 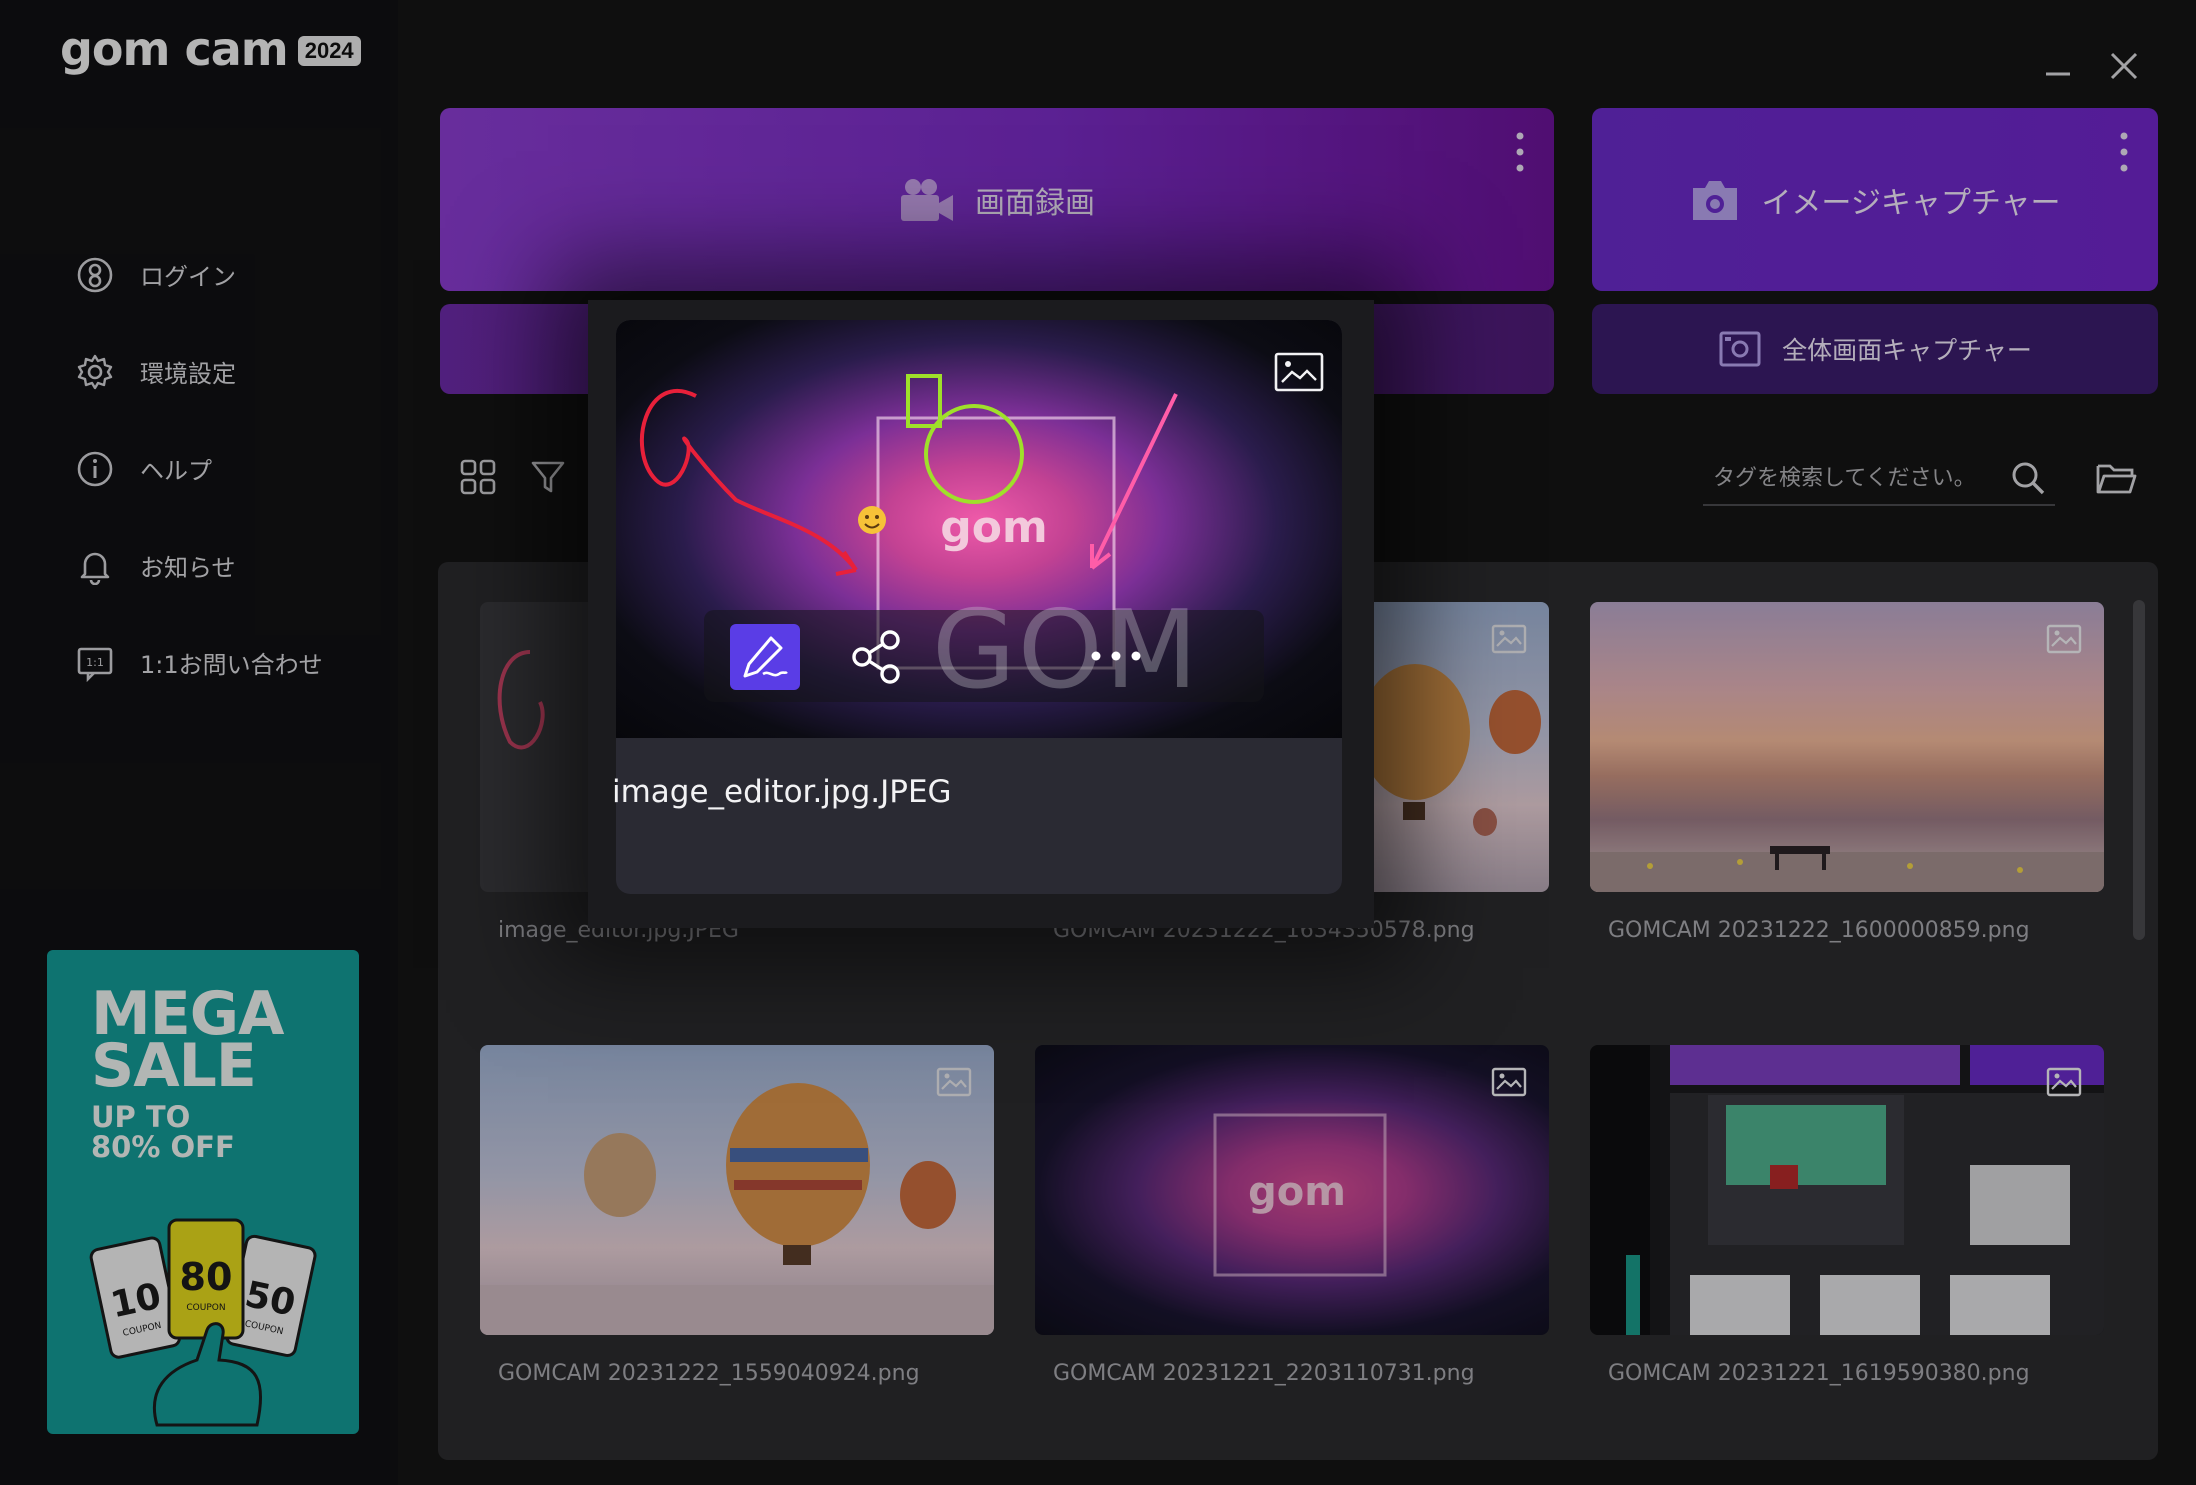 I want to click on close-button, so click(x=2124, y=66).